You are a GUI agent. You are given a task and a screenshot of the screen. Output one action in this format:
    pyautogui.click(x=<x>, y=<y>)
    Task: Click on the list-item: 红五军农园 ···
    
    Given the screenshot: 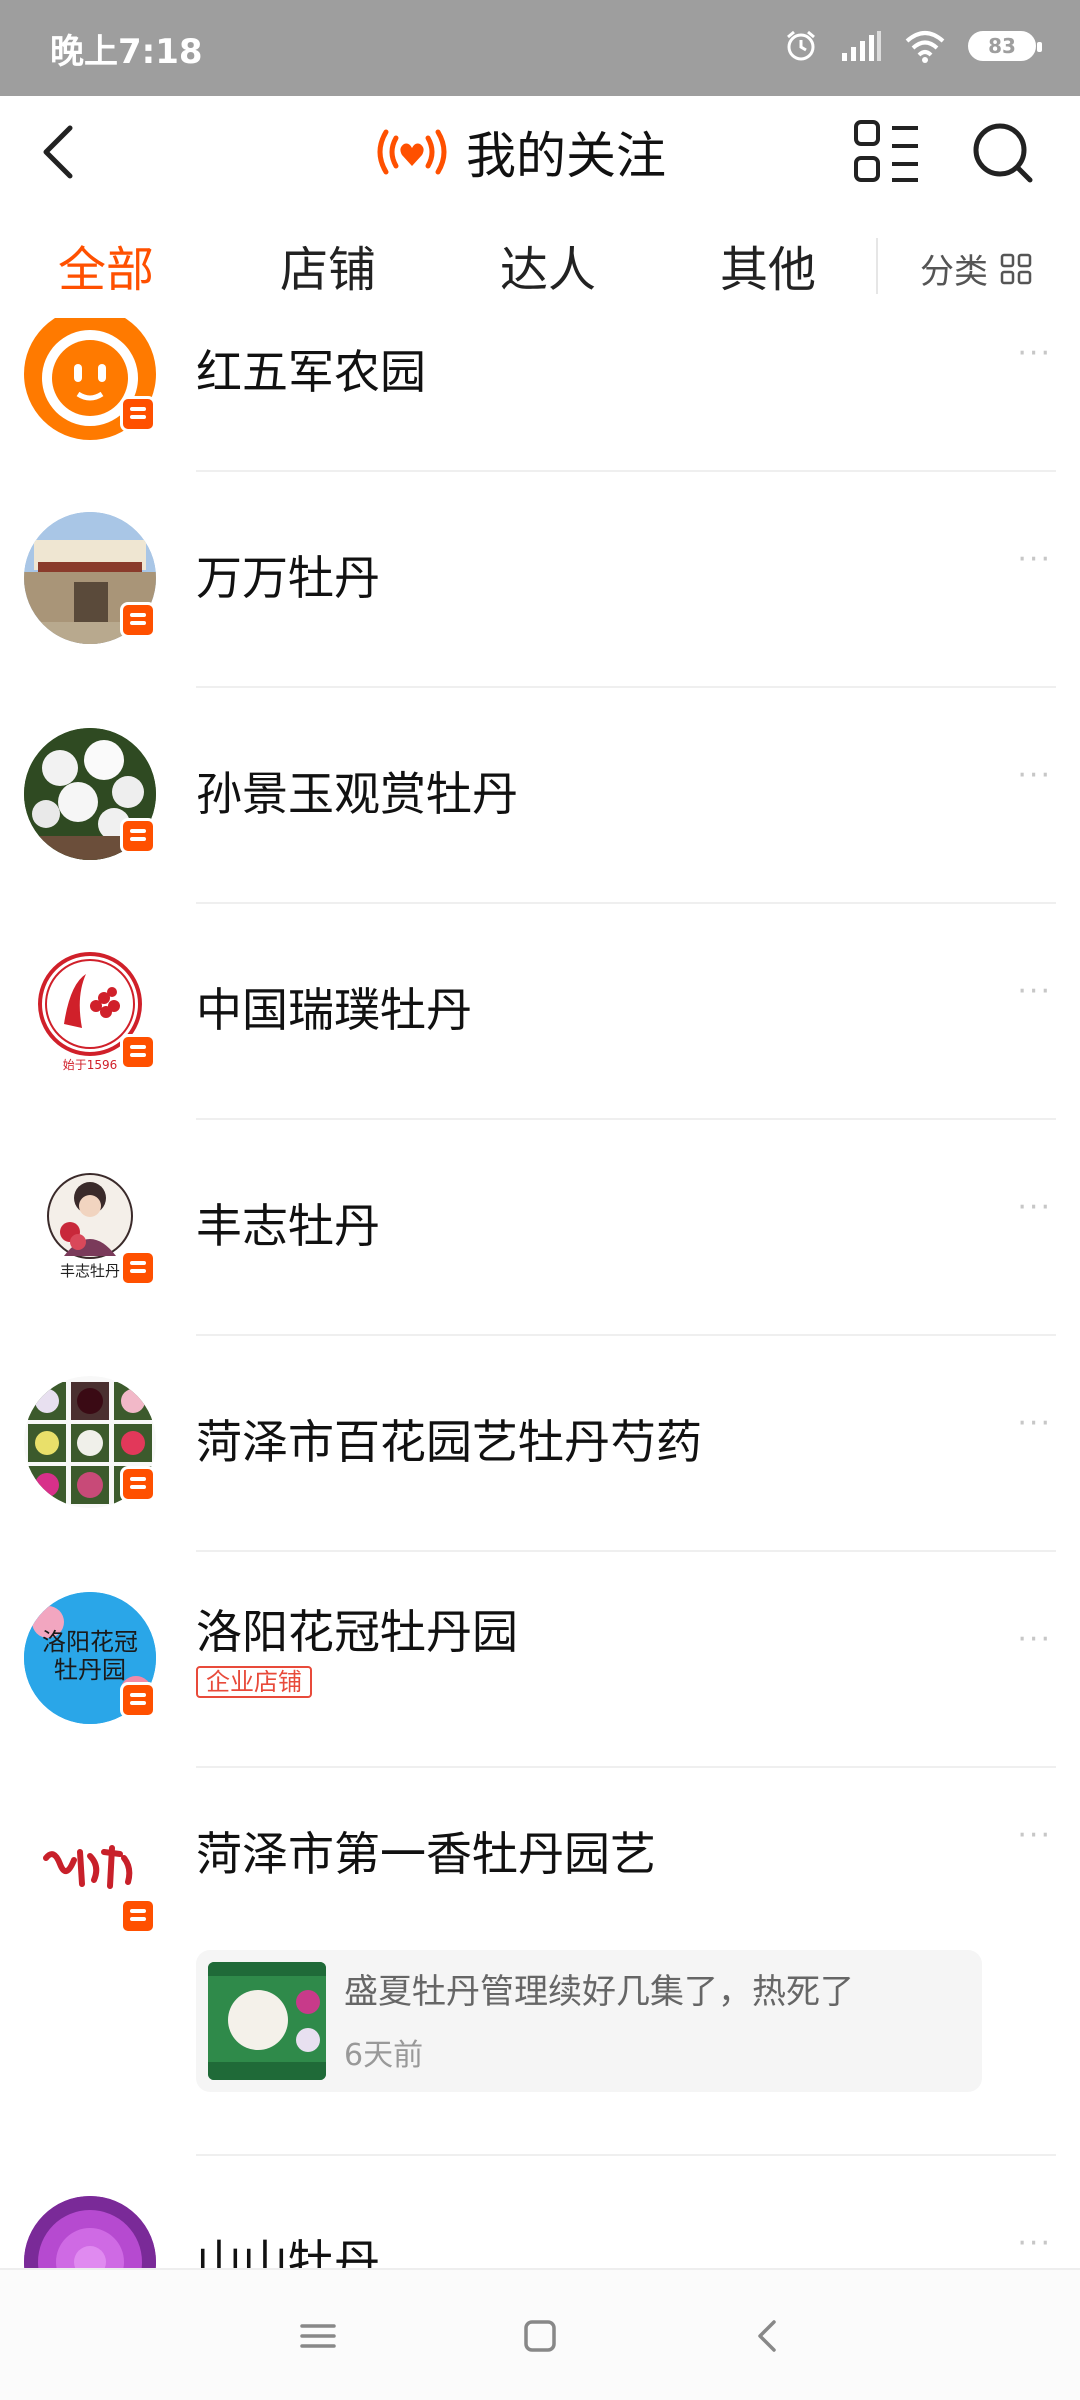 What is the action you would take?
    pyautogui.click(x=540, y=395)
    